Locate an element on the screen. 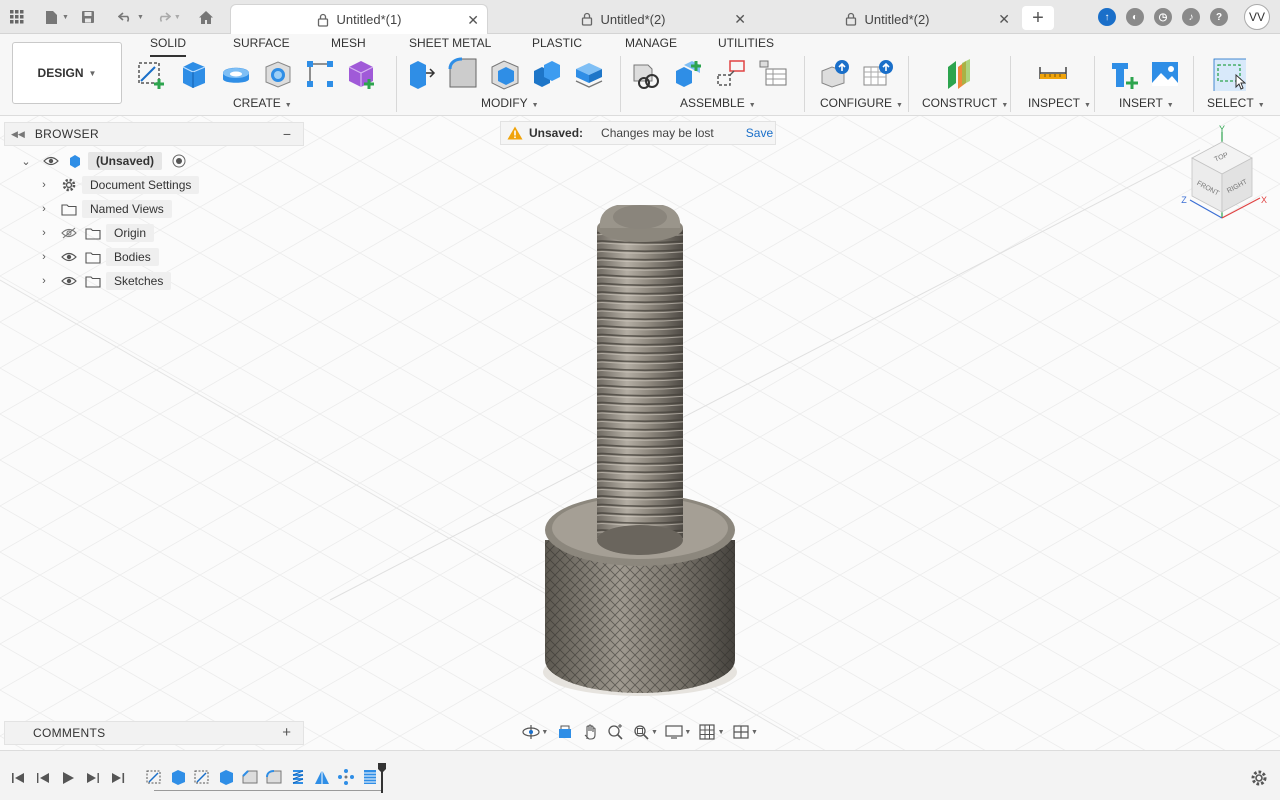  user-avatar: VV is located at coordinates (1257, 17).